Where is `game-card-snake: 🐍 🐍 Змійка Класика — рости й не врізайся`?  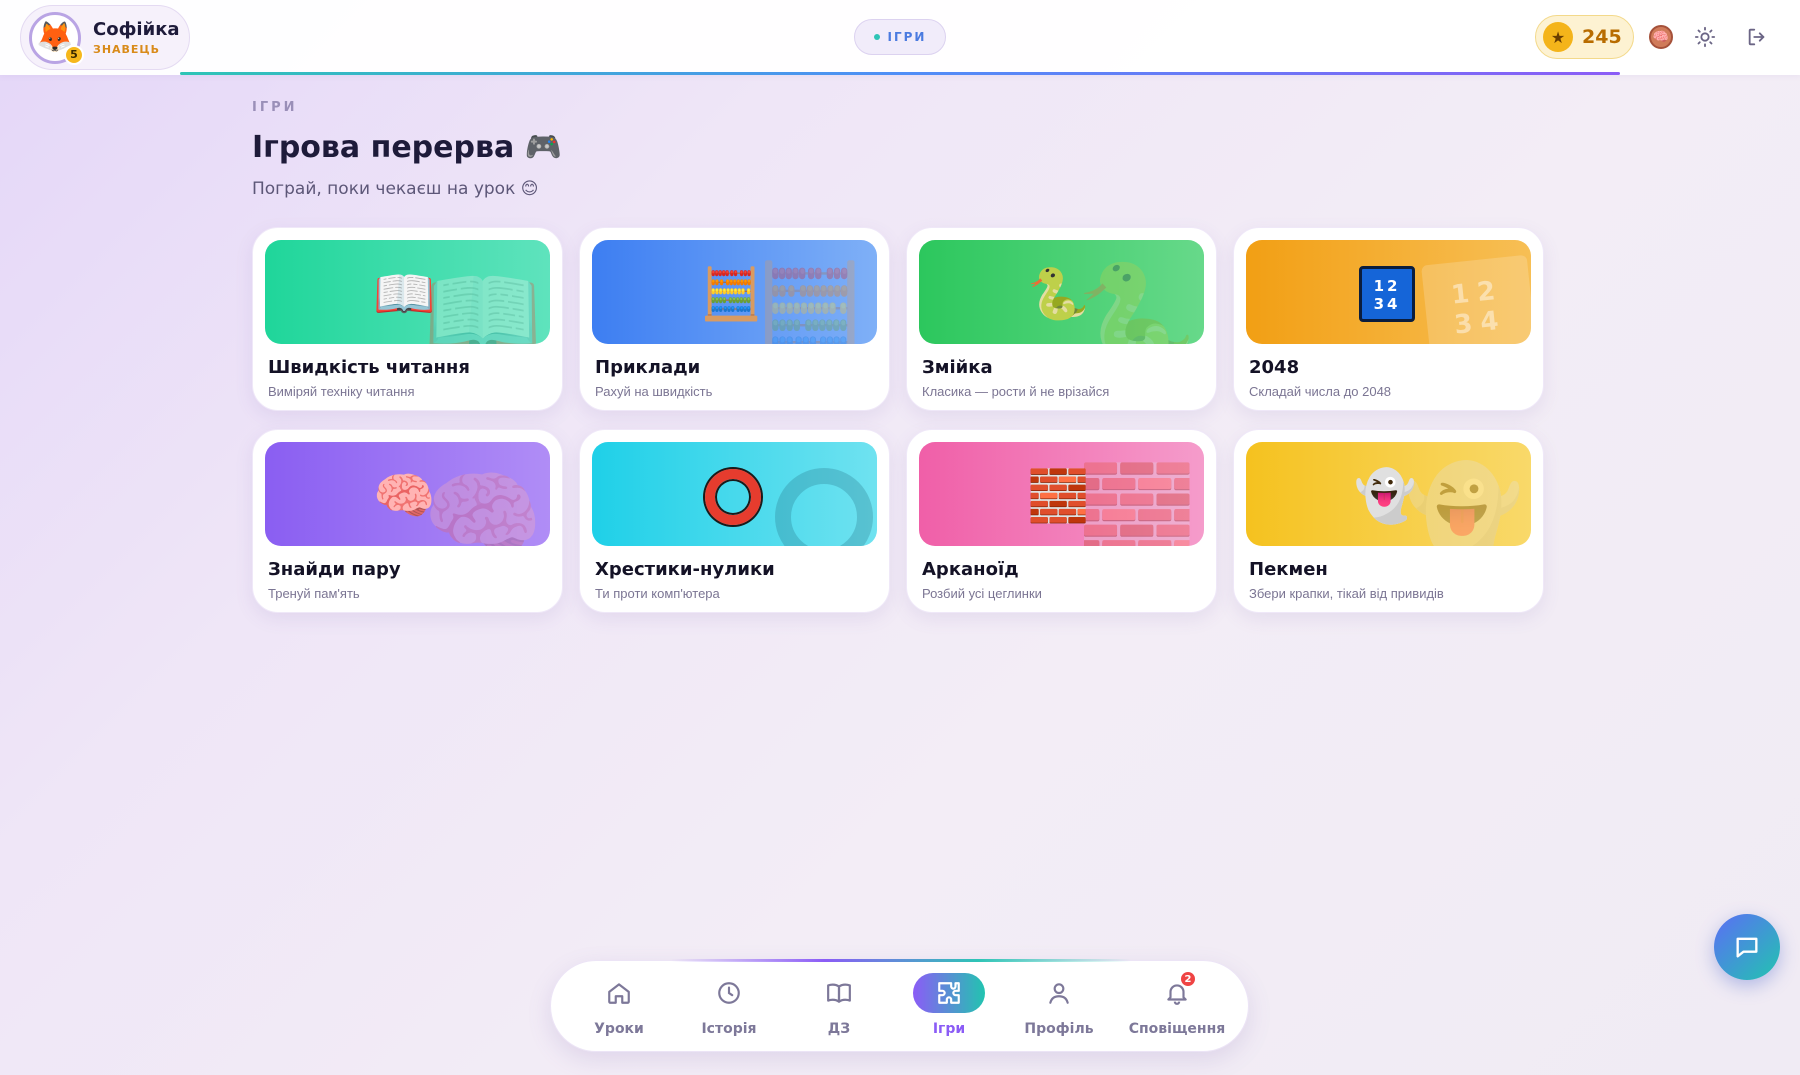
game-card-snake: 🐍 🐍 Змійка Класика — рости й не врізайся is located at coordinates (1061, 319).